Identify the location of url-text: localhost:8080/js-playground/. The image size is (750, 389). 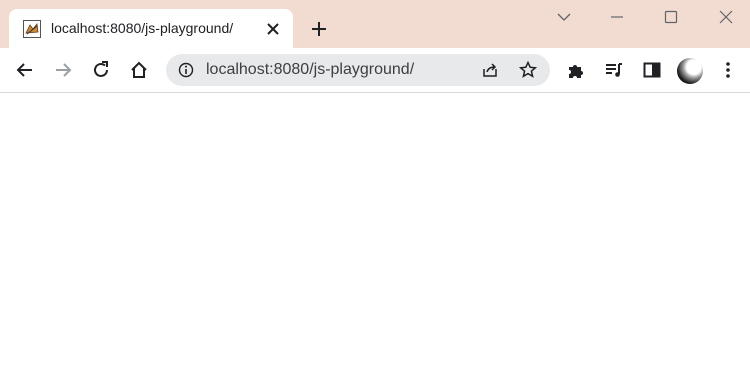
(310, 70).